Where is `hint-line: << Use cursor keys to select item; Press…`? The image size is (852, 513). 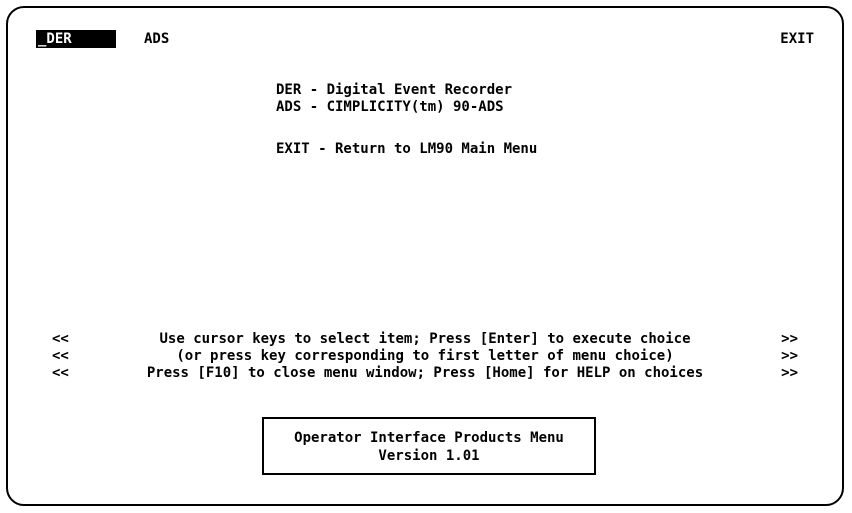
hint-line: << Use cursor keys to select item; Press… is located at coordinates (425, 339).